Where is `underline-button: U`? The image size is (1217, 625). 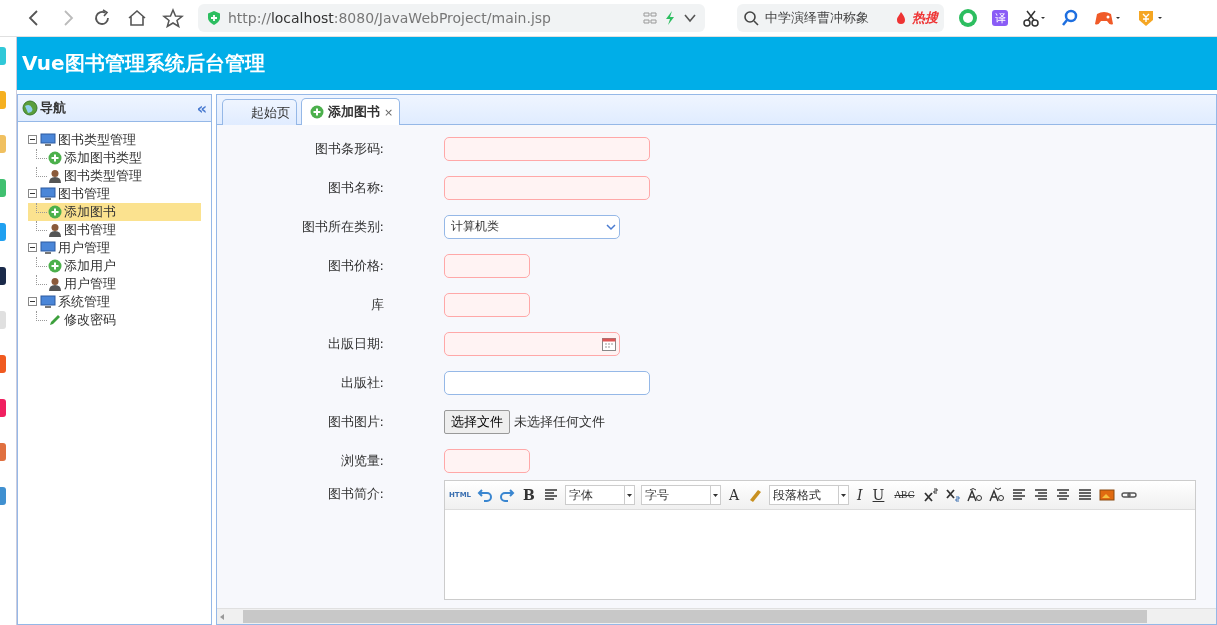
underline-button: U is located at coordinates (878, 495).